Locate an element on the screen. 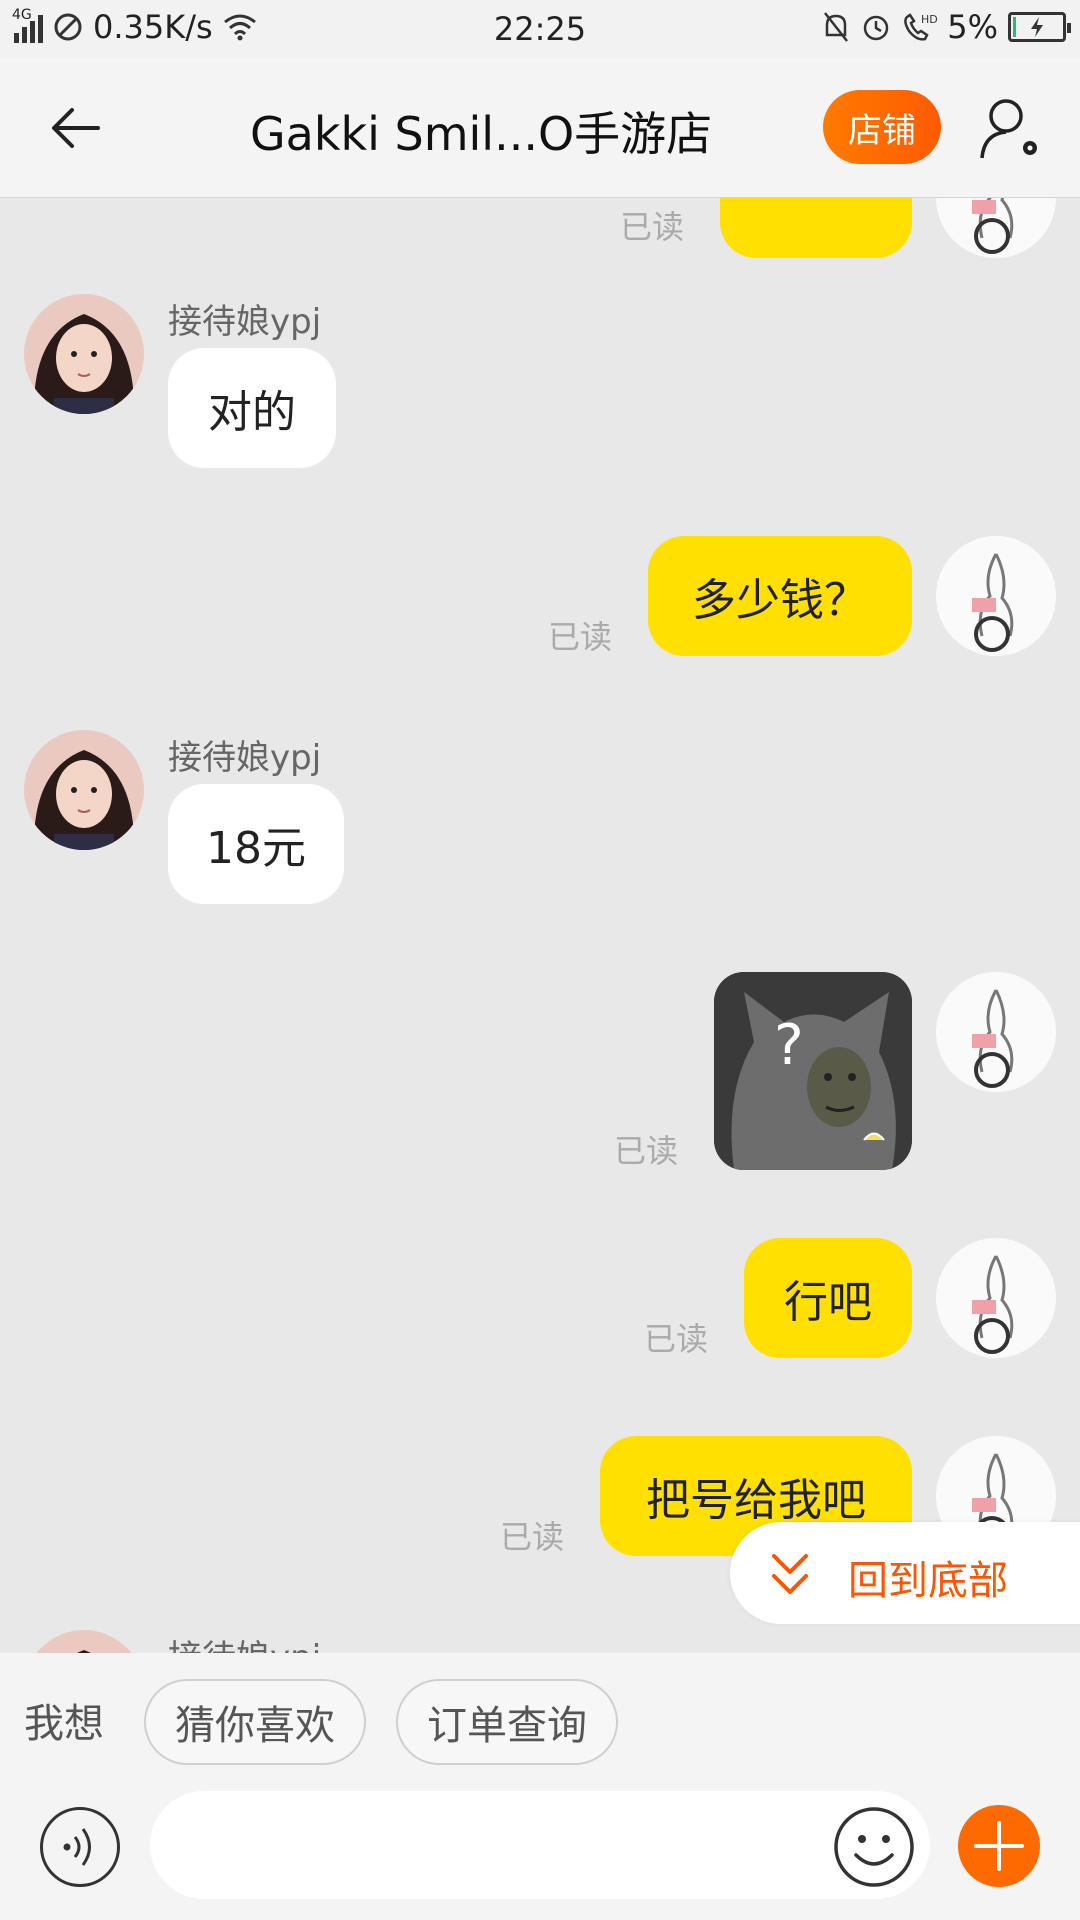 The width and height of the screenshot is (1080, 1920). voice-button is located at coordinates (80, 1847).